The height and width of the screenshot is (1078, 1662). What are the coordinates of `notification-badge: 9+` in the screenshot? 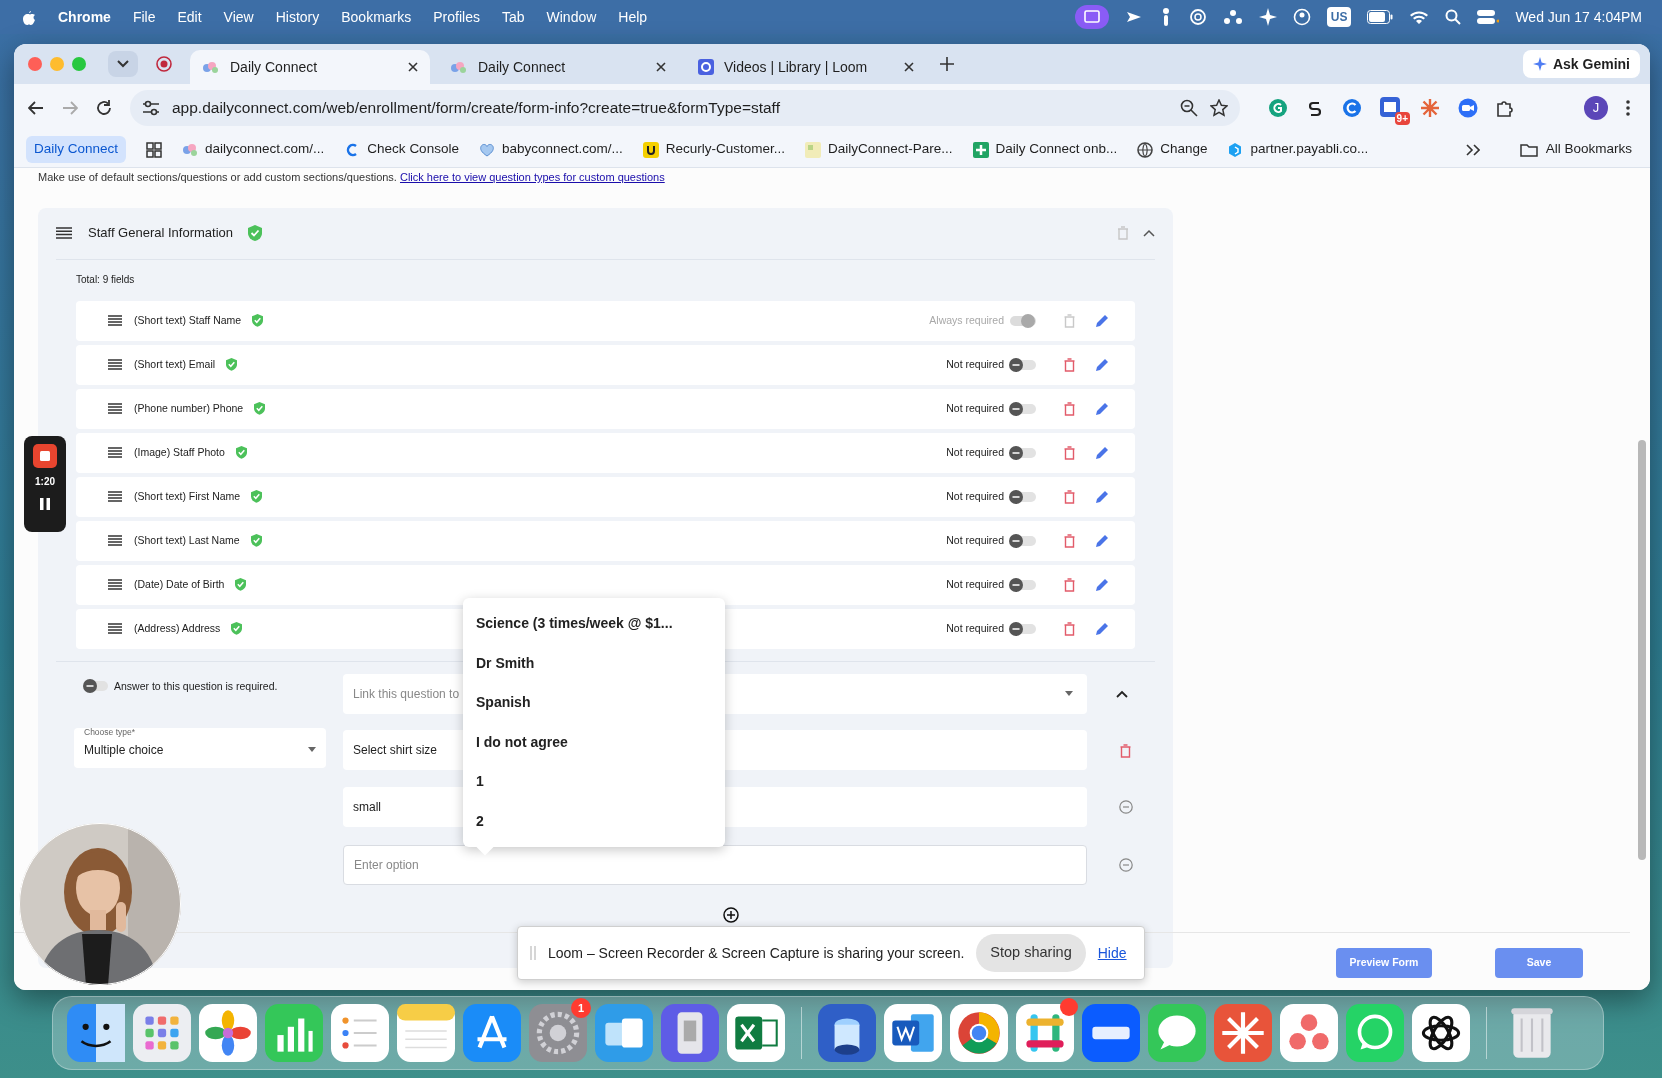 It's located at (1402, 118).